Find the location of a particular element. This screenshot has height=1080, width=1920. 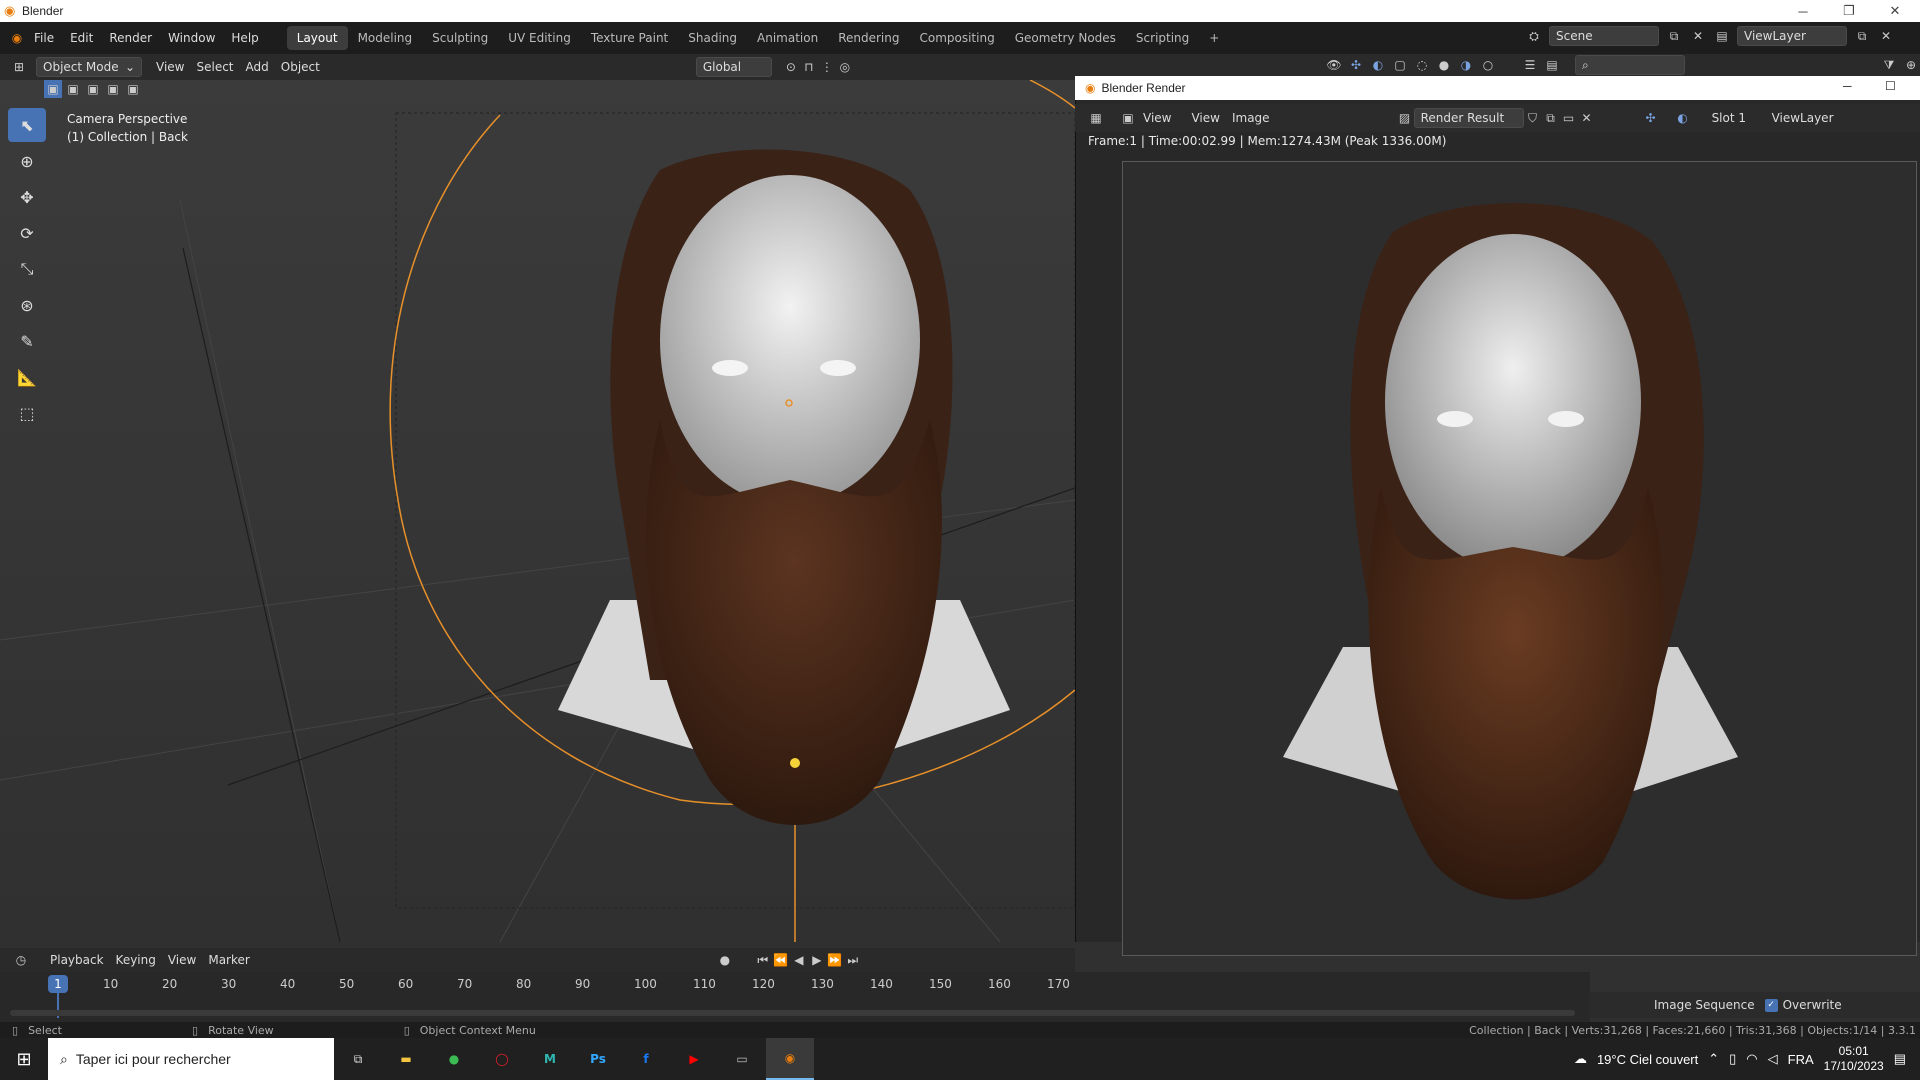

language-indicator: FRA is located at coordinates (1801, 1059).